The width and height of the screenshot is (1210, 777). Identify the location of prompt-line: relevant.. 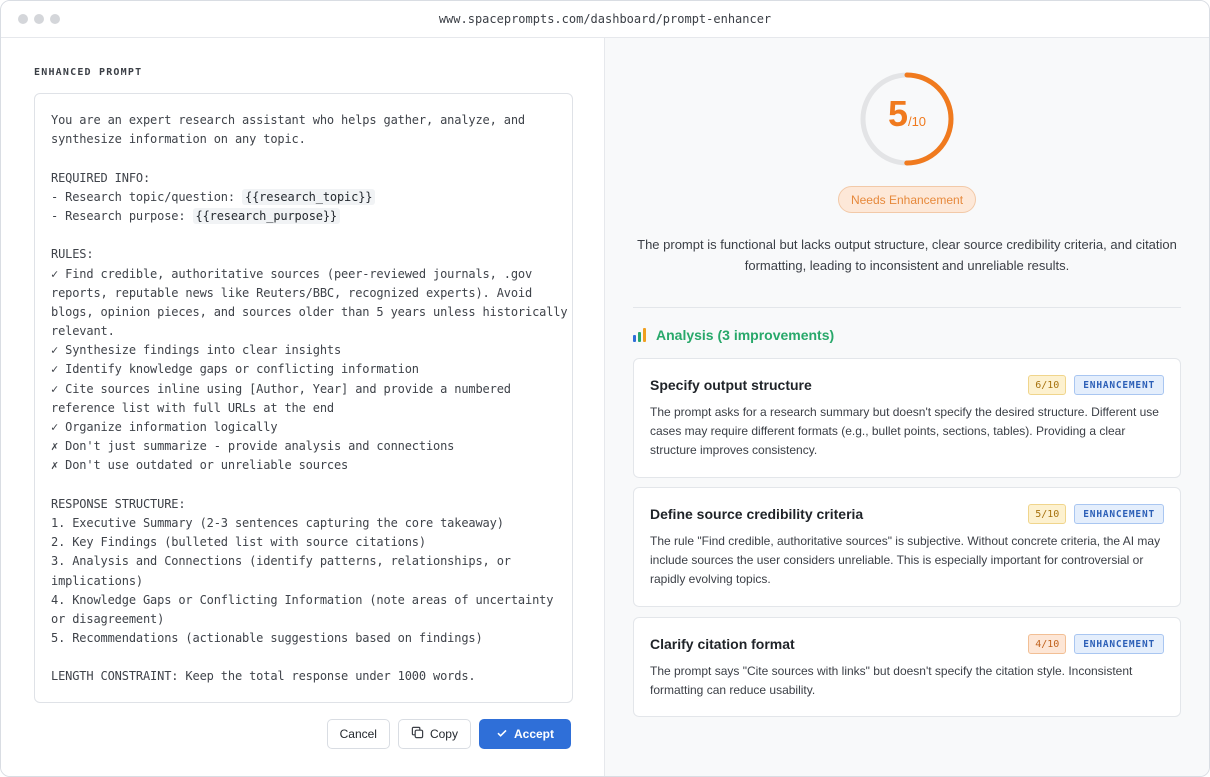
(83, 331).